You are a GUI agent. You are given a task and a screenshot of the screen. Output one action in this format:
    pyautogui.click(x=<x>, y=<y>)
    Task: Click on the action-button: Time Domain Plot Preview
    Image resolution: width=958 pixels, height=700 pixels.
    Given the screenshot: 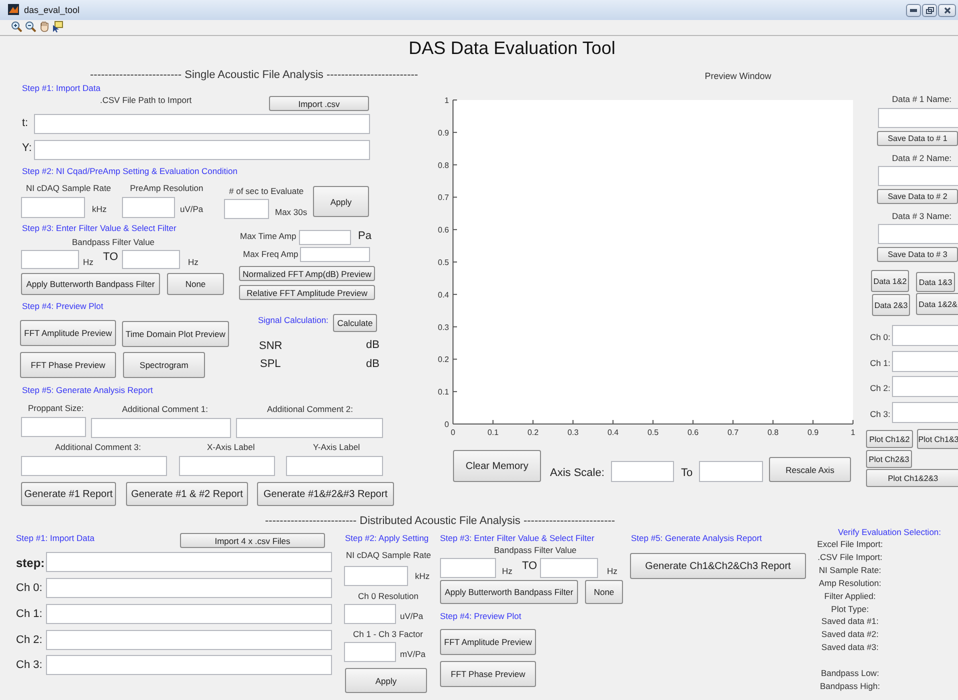 What is the action you would take?
    pyautogui.click(x=175, y=334)
    